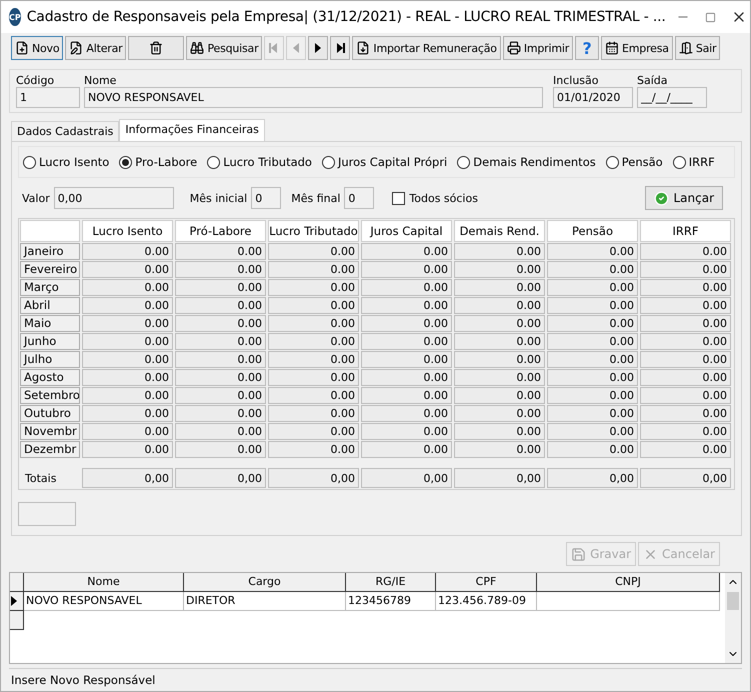 The width and height of the screenshot is (751, 692). What do you see at coordinates (48, 97) in the screenshot?
I see `code-field: 1` at bounding box center [48, 97].